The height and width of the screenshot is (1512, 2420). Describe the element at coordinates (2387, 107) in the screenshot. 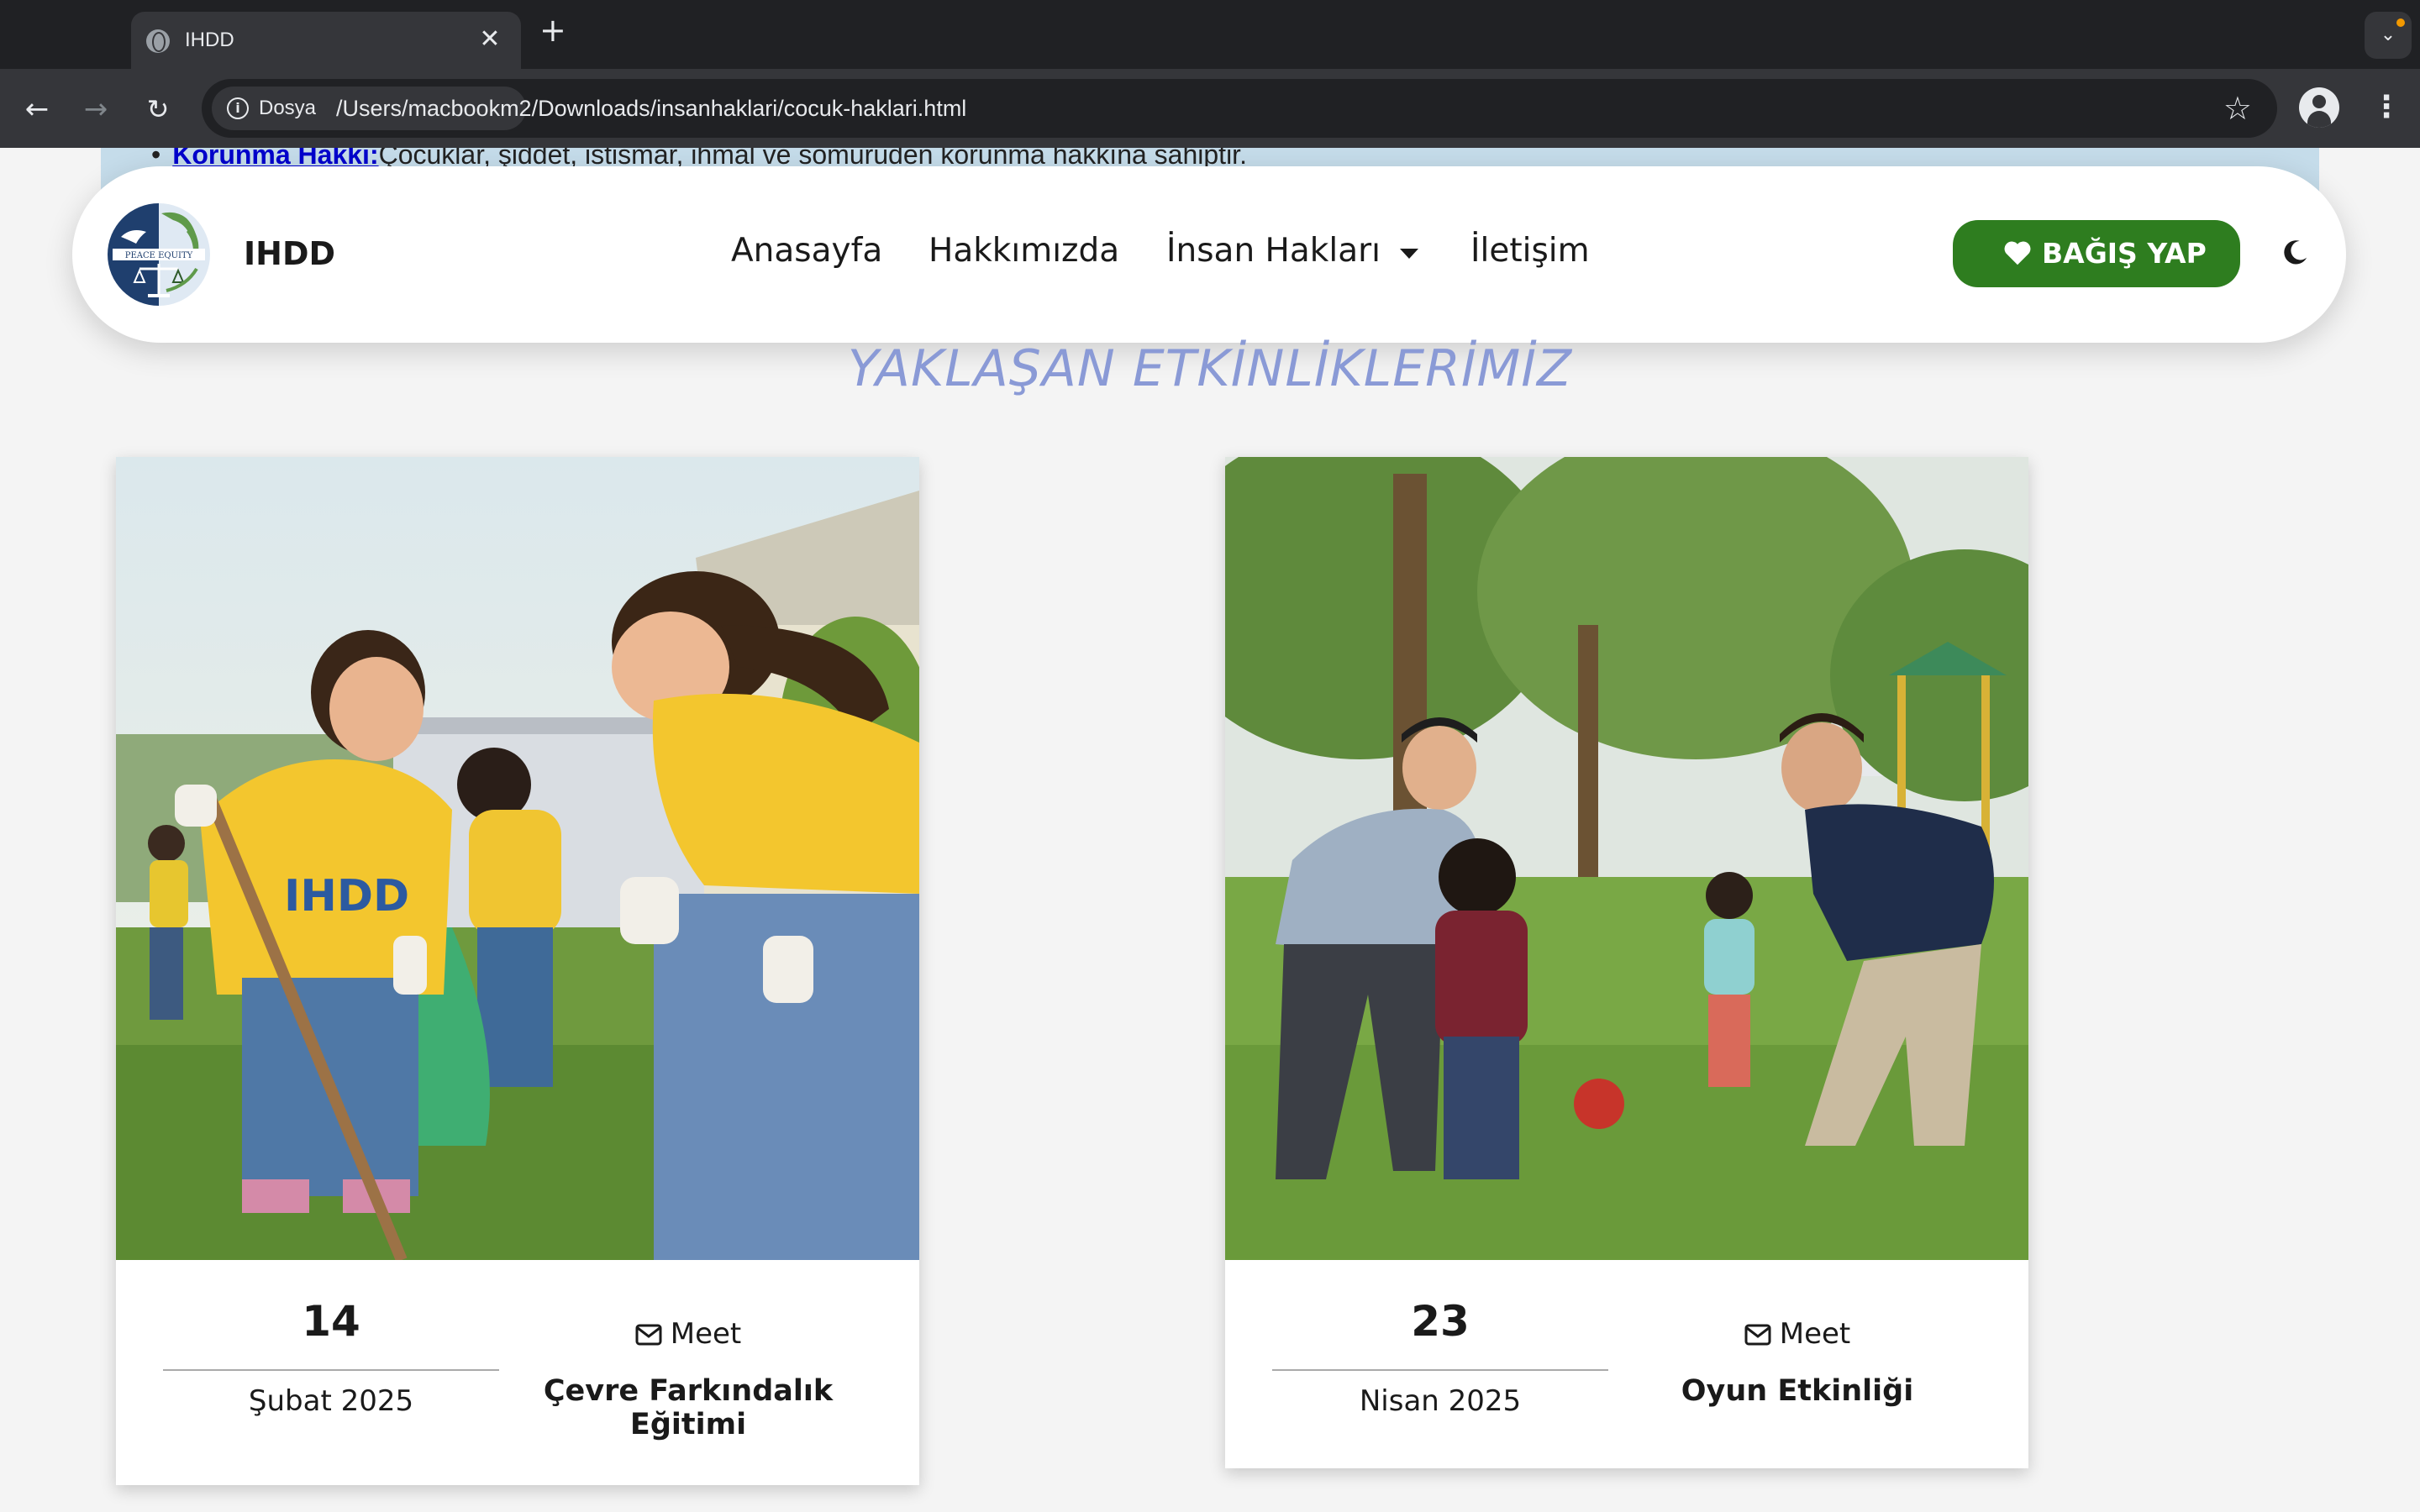

I see `kebab-menu-icon: ⋮` at that location.